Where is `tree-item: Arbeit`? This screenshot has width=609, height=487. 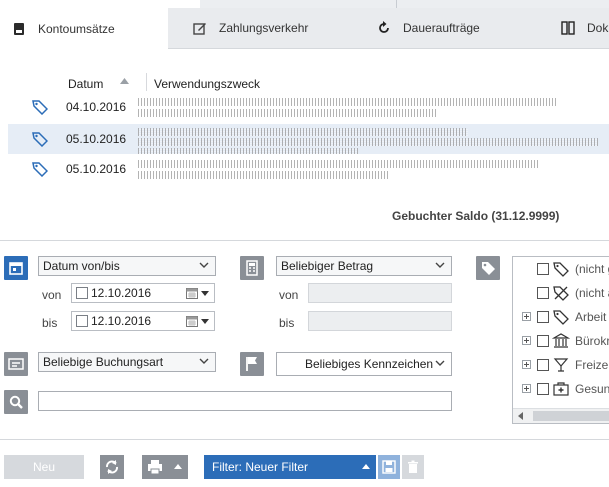 tree-item: Arbeit is located at coordinates (561, 317).